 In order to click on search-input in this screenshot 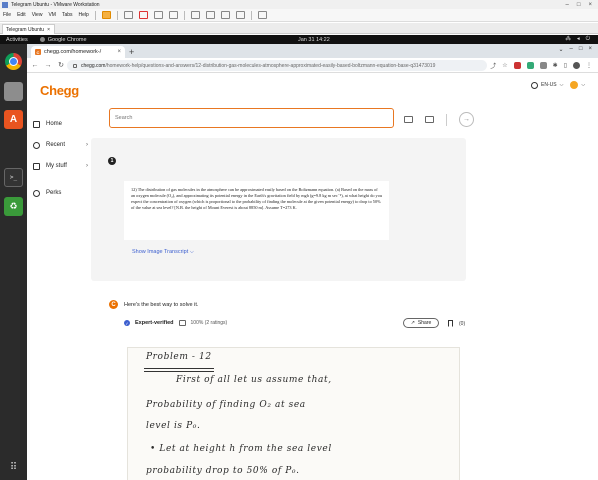, I will do `click(254, 118)`.